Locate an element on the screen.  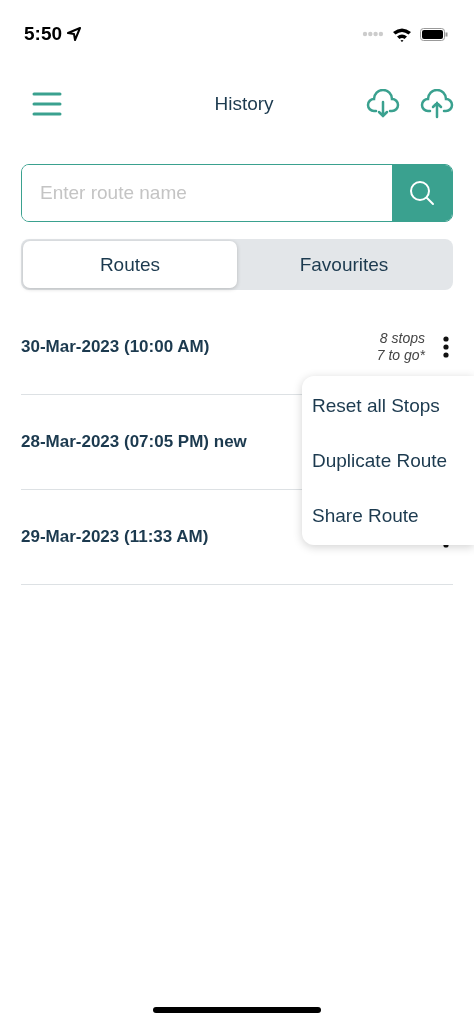
cloud-upload-button is located at coordinates (437, 104).